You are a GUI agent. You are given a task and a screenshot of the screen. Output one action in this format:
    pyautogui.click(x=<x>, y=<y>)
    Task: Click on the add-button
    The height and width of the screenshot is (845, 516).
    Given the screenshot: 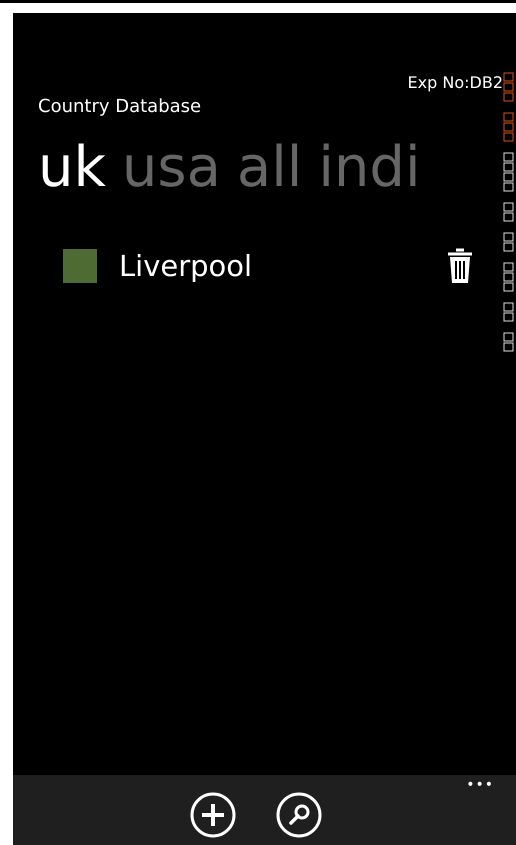 What is the action you would take?
    pyautogui.click(x=212, y=815)
    